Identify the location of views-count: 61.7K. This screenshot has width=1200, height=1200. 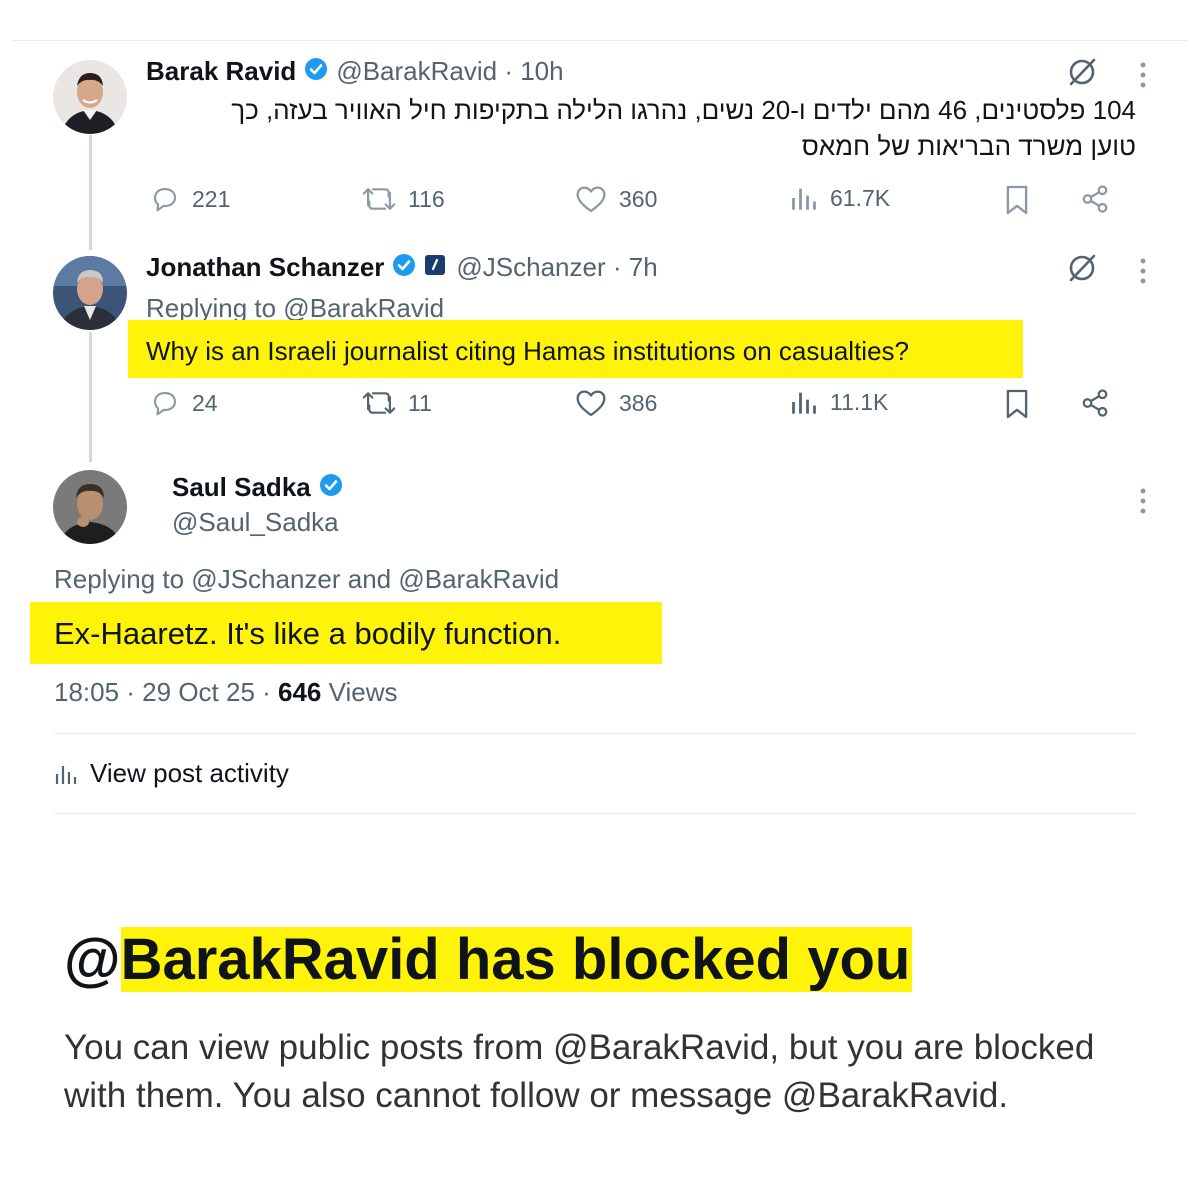
(860, 197).